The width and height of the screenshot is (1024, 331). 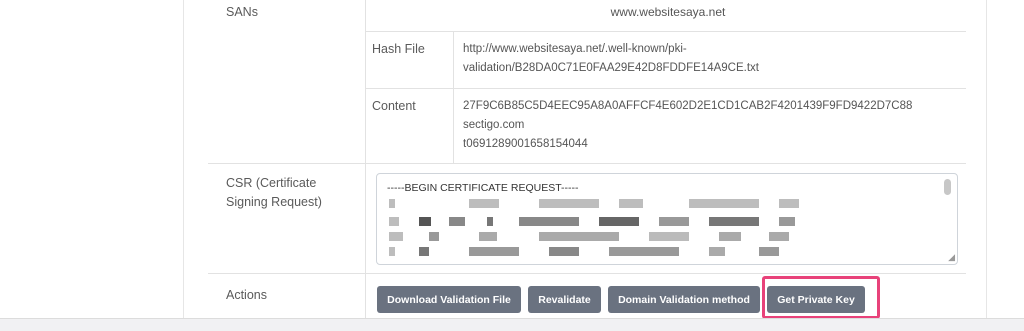 What do you see at coordinates (394, 106) in the screenshot?
I see `content-label: Content` at bounding box center [394, 106].